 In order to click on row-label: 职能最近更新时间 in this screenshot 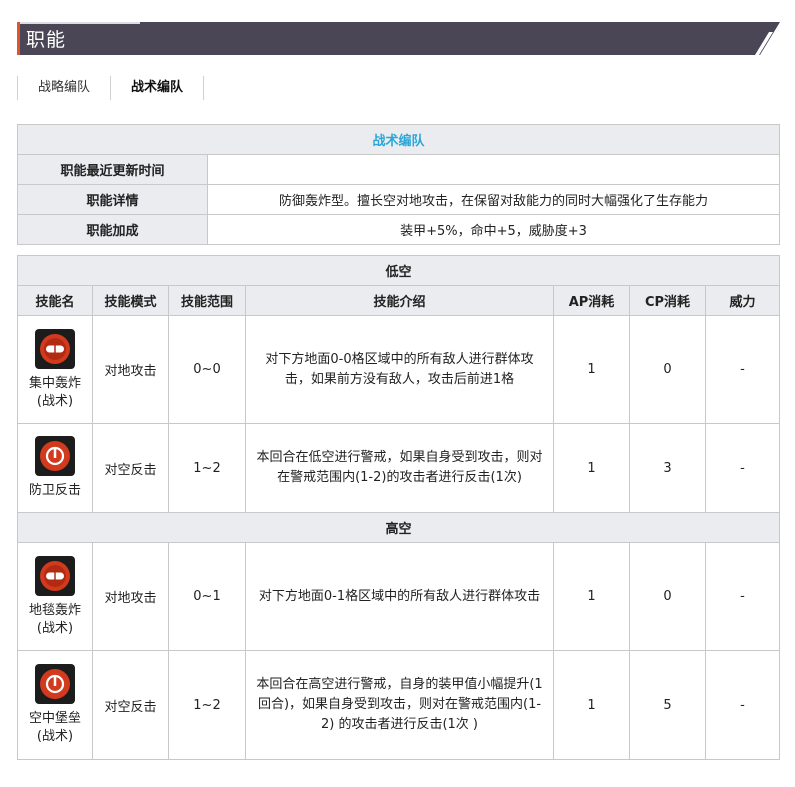, I will do `click(112, 169)`.